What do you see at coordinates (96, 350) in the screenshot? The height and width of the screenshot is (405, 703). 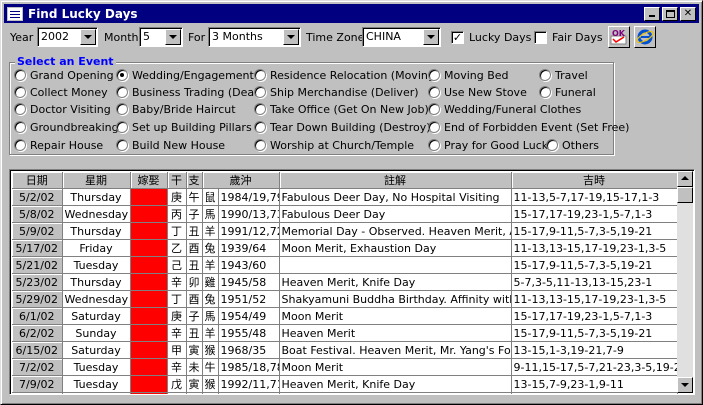 I see `cell-weekday: Saturday` at bounding box center [96, 350].